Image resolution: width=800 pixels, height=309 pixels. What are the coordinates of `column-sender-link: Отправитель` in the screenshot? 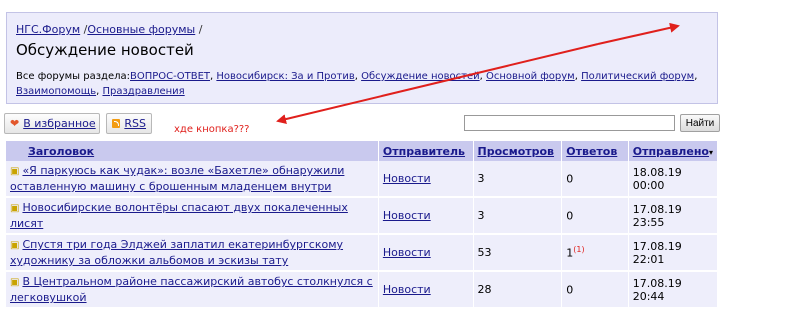 It's located at (424, 151).